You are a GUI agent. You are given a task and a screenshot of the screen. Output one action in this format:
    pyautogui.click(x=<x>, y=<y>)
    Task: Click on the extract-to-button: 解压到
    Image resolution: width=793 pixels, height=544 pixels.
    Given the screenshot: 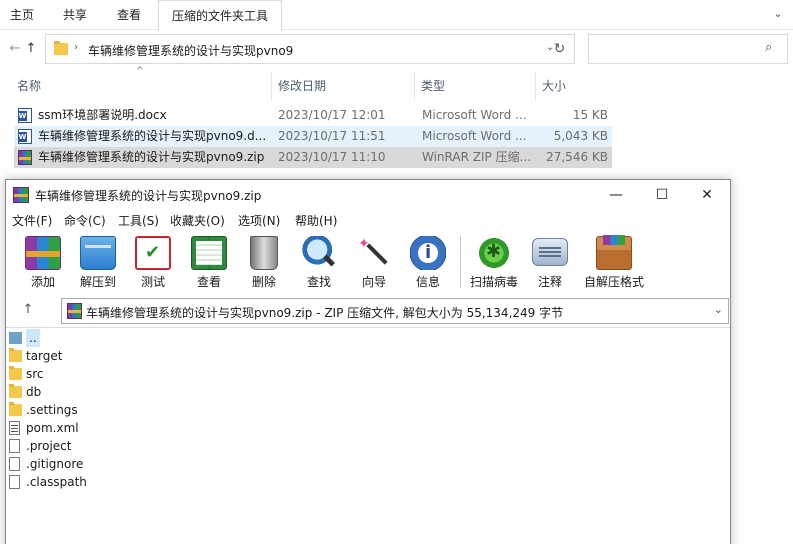 What is the action you would take?
    pyautogui.click(x=98, y=262)
    